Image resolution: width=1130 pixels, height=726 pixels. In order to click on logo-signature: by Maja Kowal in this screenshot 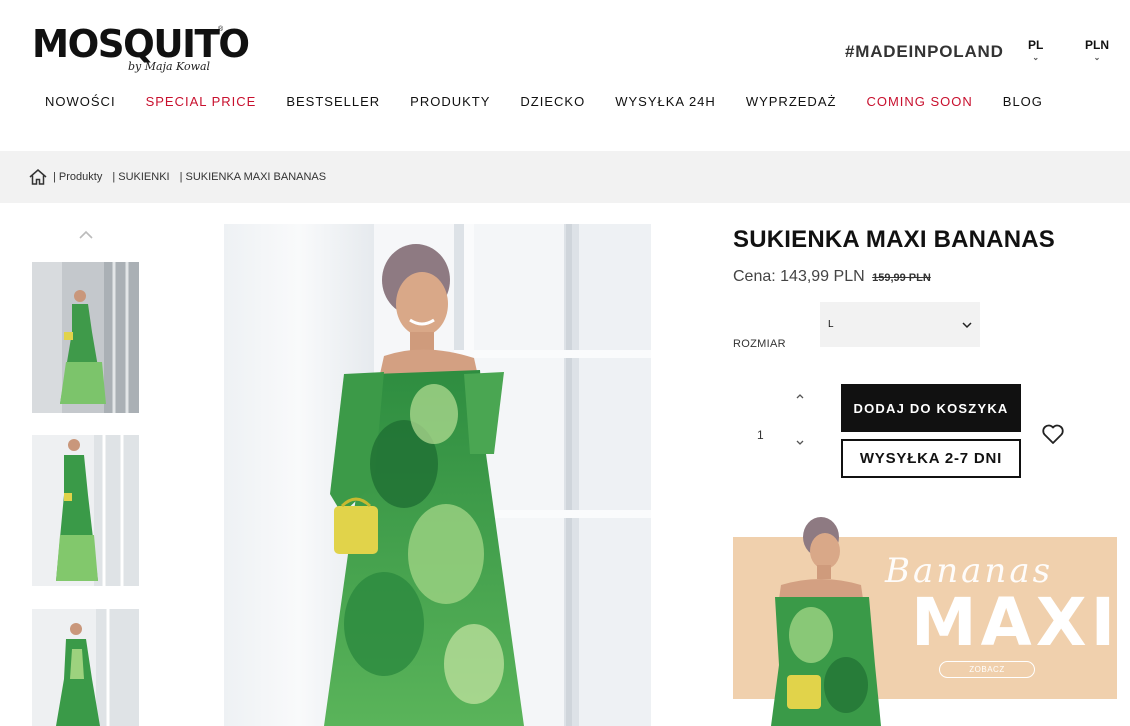, I will do `click(169, 66)`.